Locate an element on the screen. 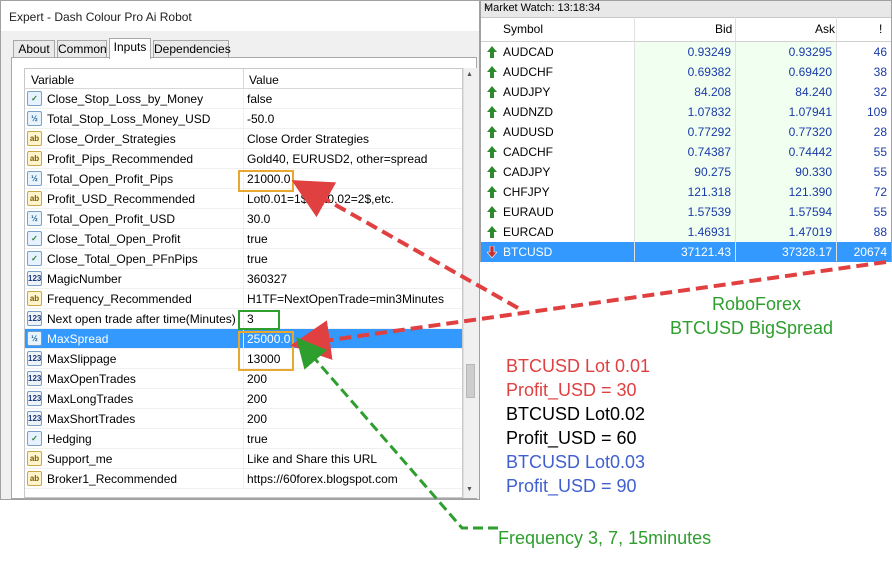  param-value: -50.0 is located at coordinates (260, 119).